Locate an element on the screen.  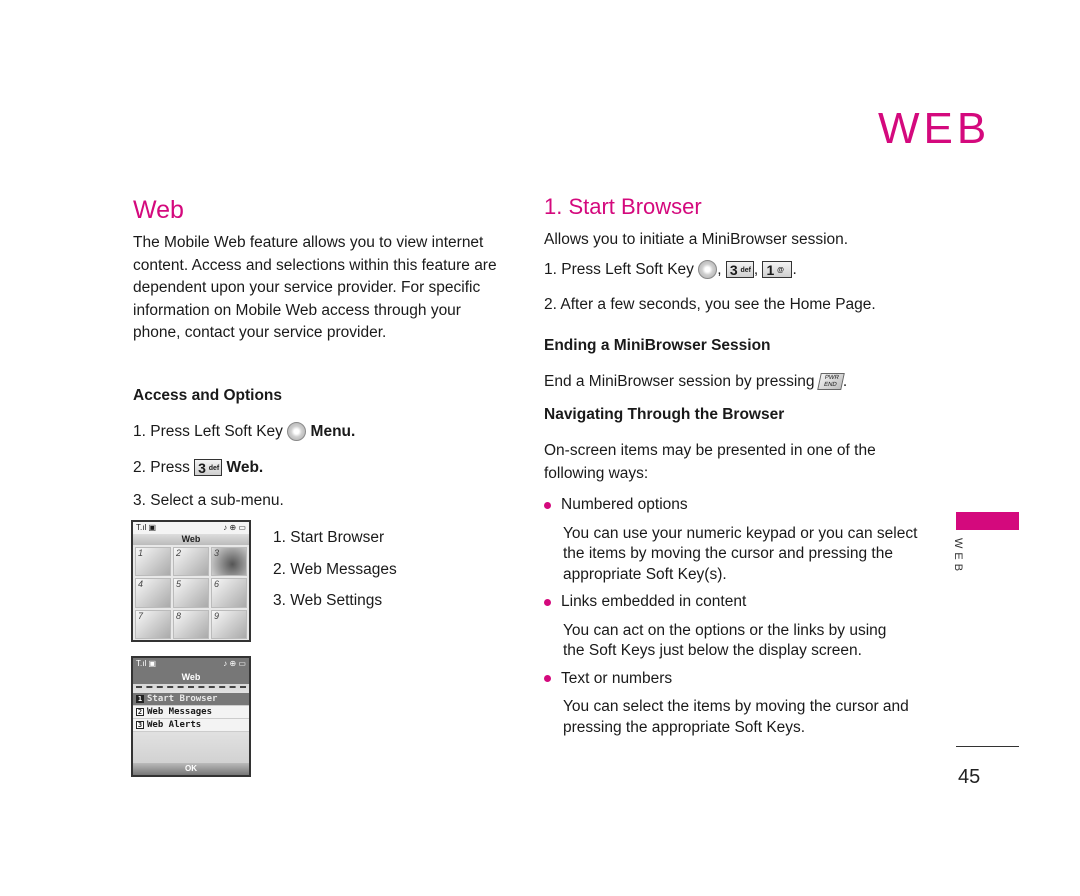
bullet-item: Text or numbers is located at coordinates (734, 679).